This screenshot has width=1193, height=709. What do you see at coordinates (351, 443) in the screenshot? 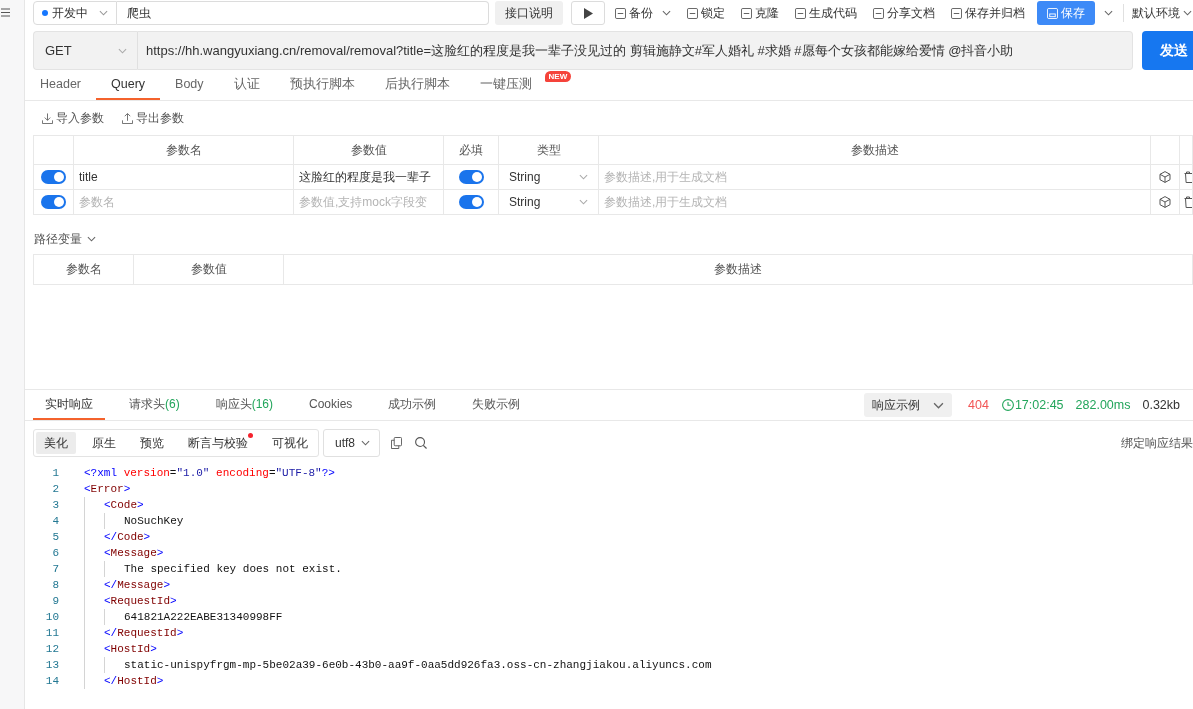
I see `encoding-dropdown: utf8` at bounding box center [351, 443].